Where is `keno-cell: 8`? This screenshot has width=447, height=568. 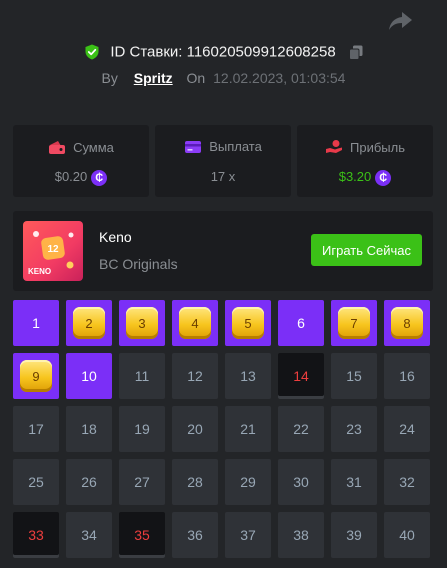
keno-cell: 8 is located at coordinates (407, 323).